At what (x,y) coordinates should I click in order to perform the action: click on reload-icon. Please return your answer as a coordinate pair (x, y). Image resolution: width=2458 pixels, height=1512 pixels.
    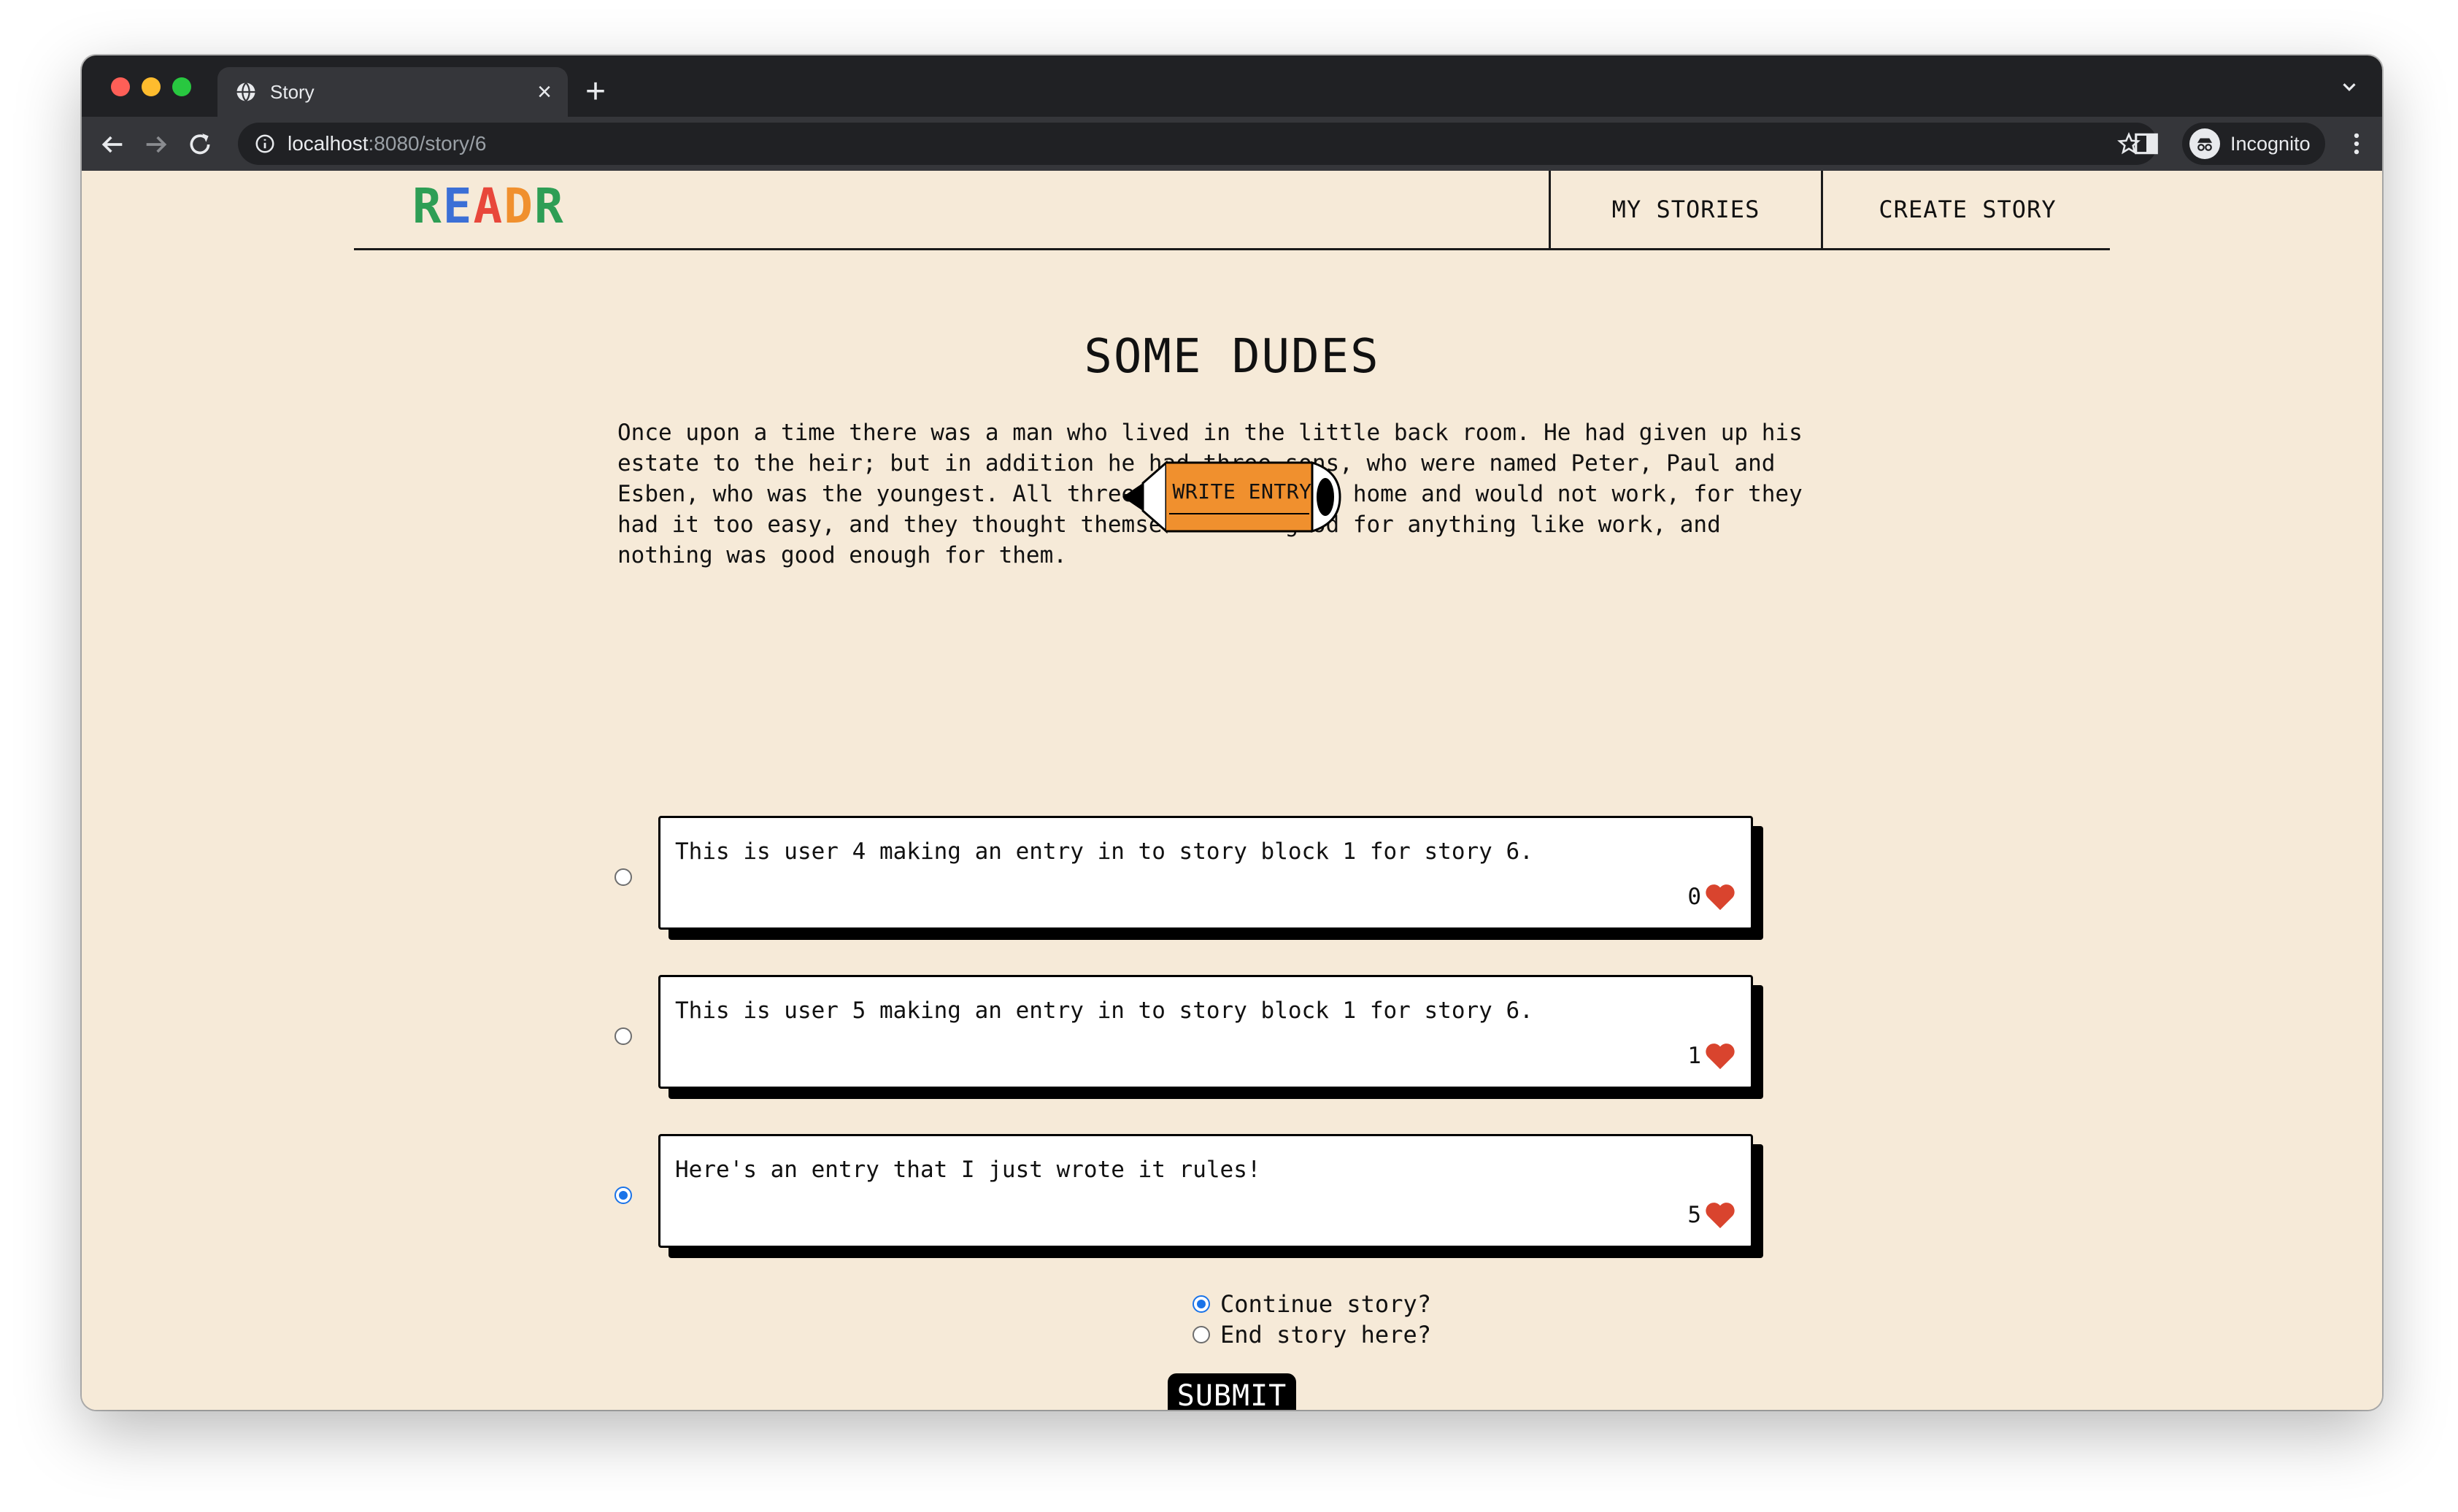
    Looking at the image, I should click on (200, 144).